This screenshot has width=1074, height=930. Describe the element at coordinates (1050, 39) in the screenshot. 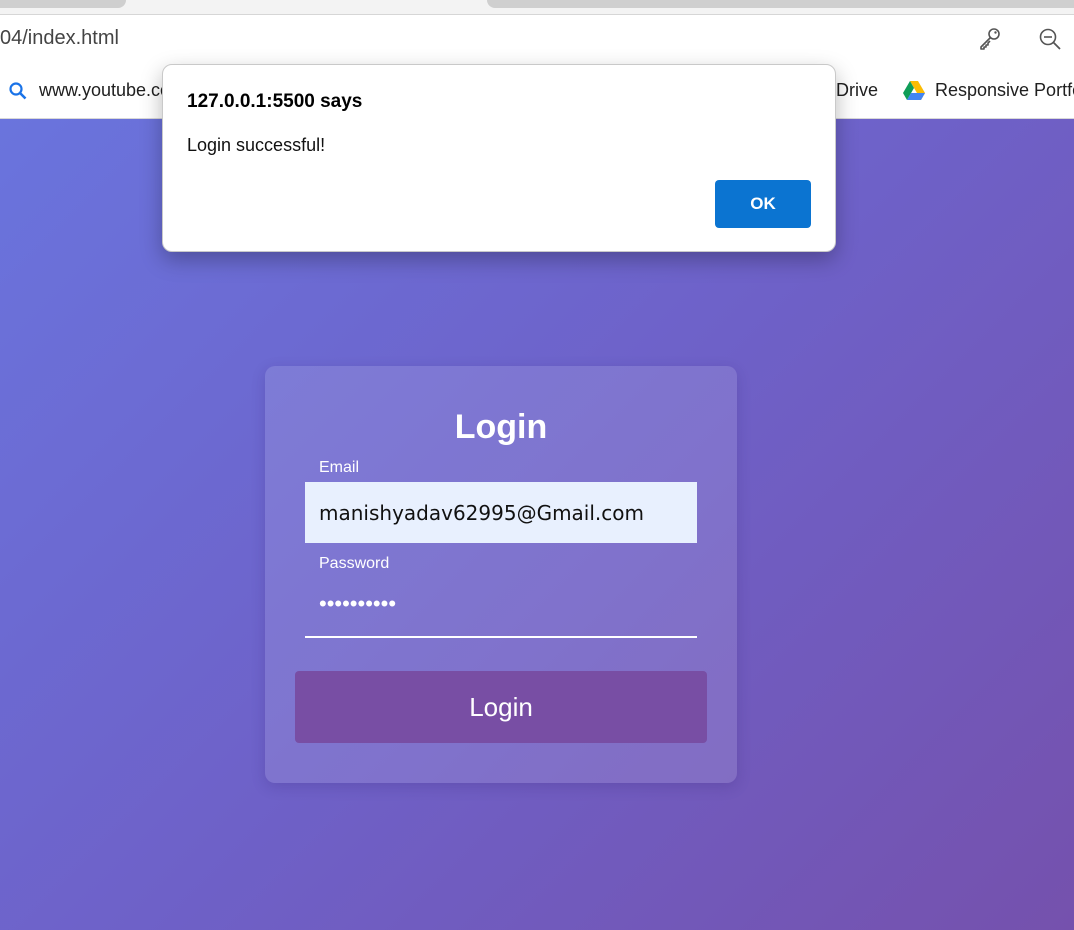

I see `zoom-out-icon` at that location.